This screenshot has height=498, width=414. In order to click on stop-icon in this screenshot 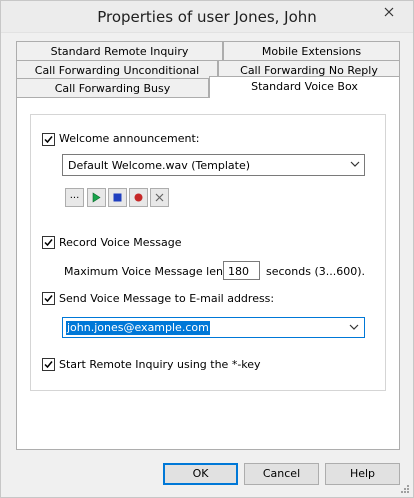, I will do `click(117, 197)`.